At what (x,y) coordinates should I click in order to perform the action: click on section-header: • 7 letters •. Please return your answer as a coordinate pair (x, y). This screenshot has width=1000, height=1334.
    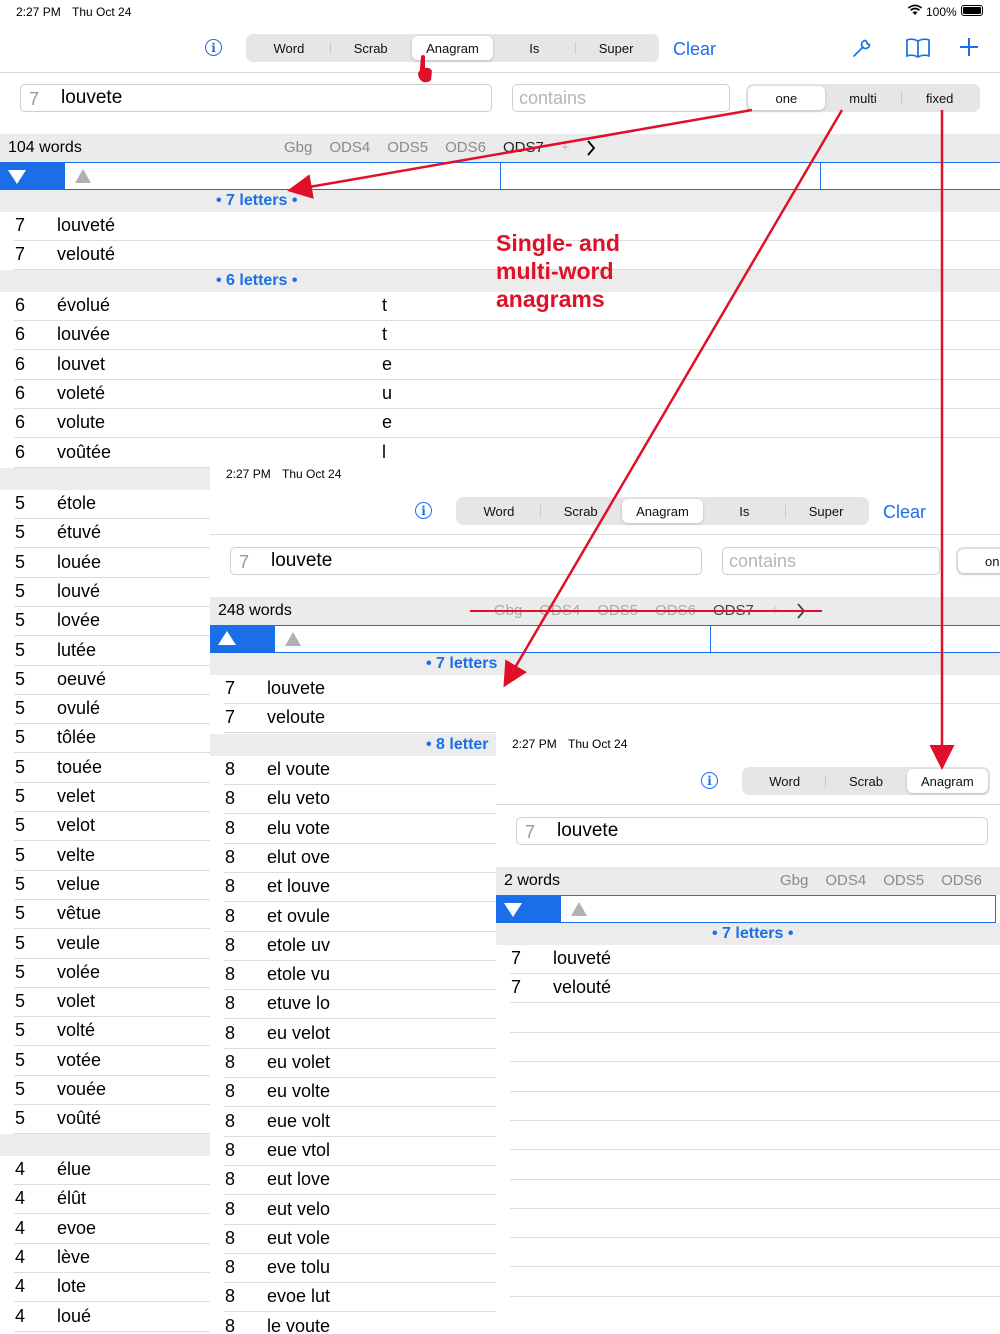
    Looking at the image, I should click on (748, 934).